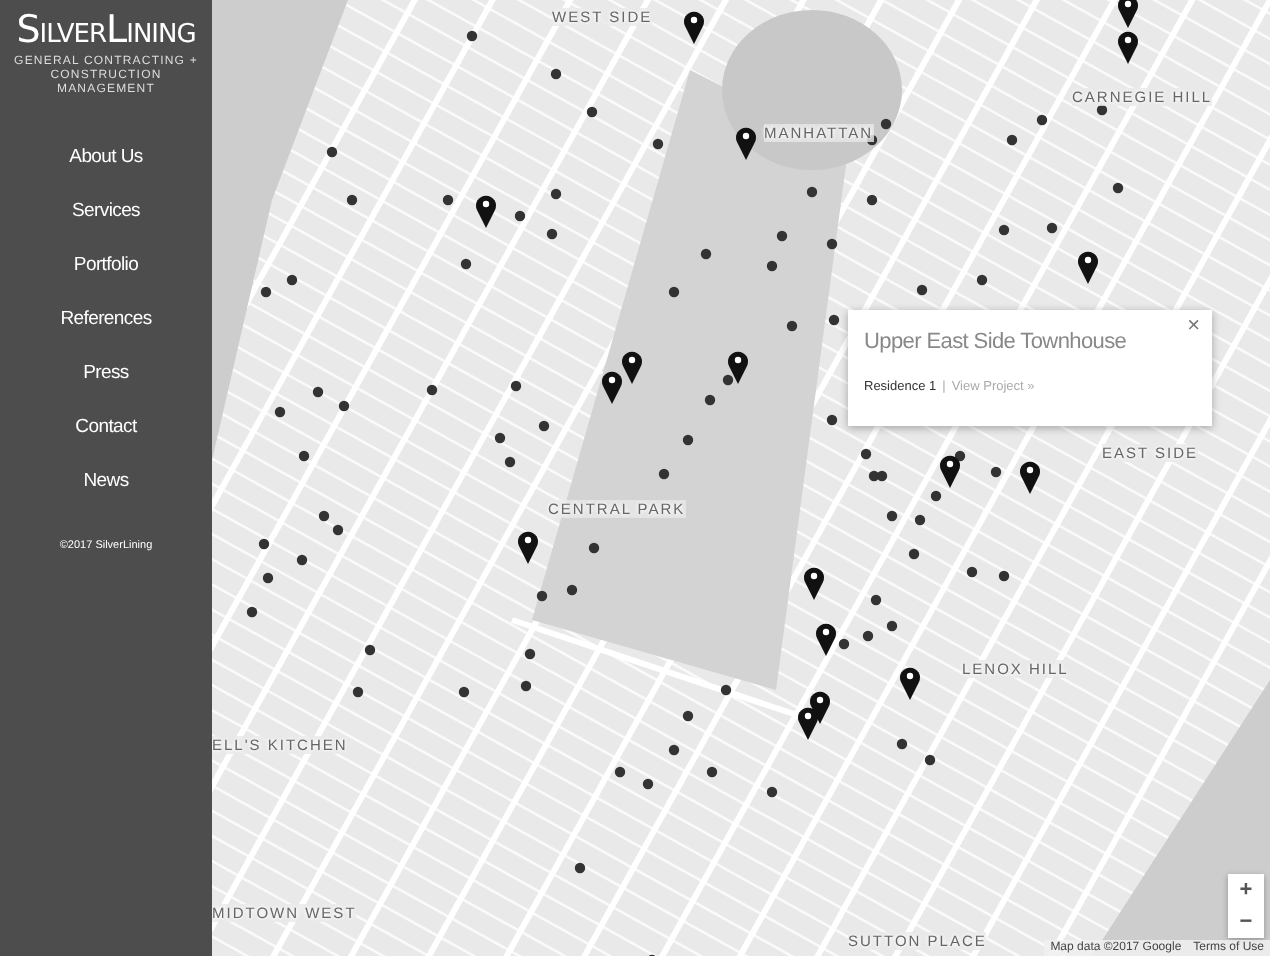 The width and height of the screenshot is (1270, 956). What do you see at coordinates (106, 427) in the screenshot?
I see `nav-link: Contact` at bounding box center [106, 427].